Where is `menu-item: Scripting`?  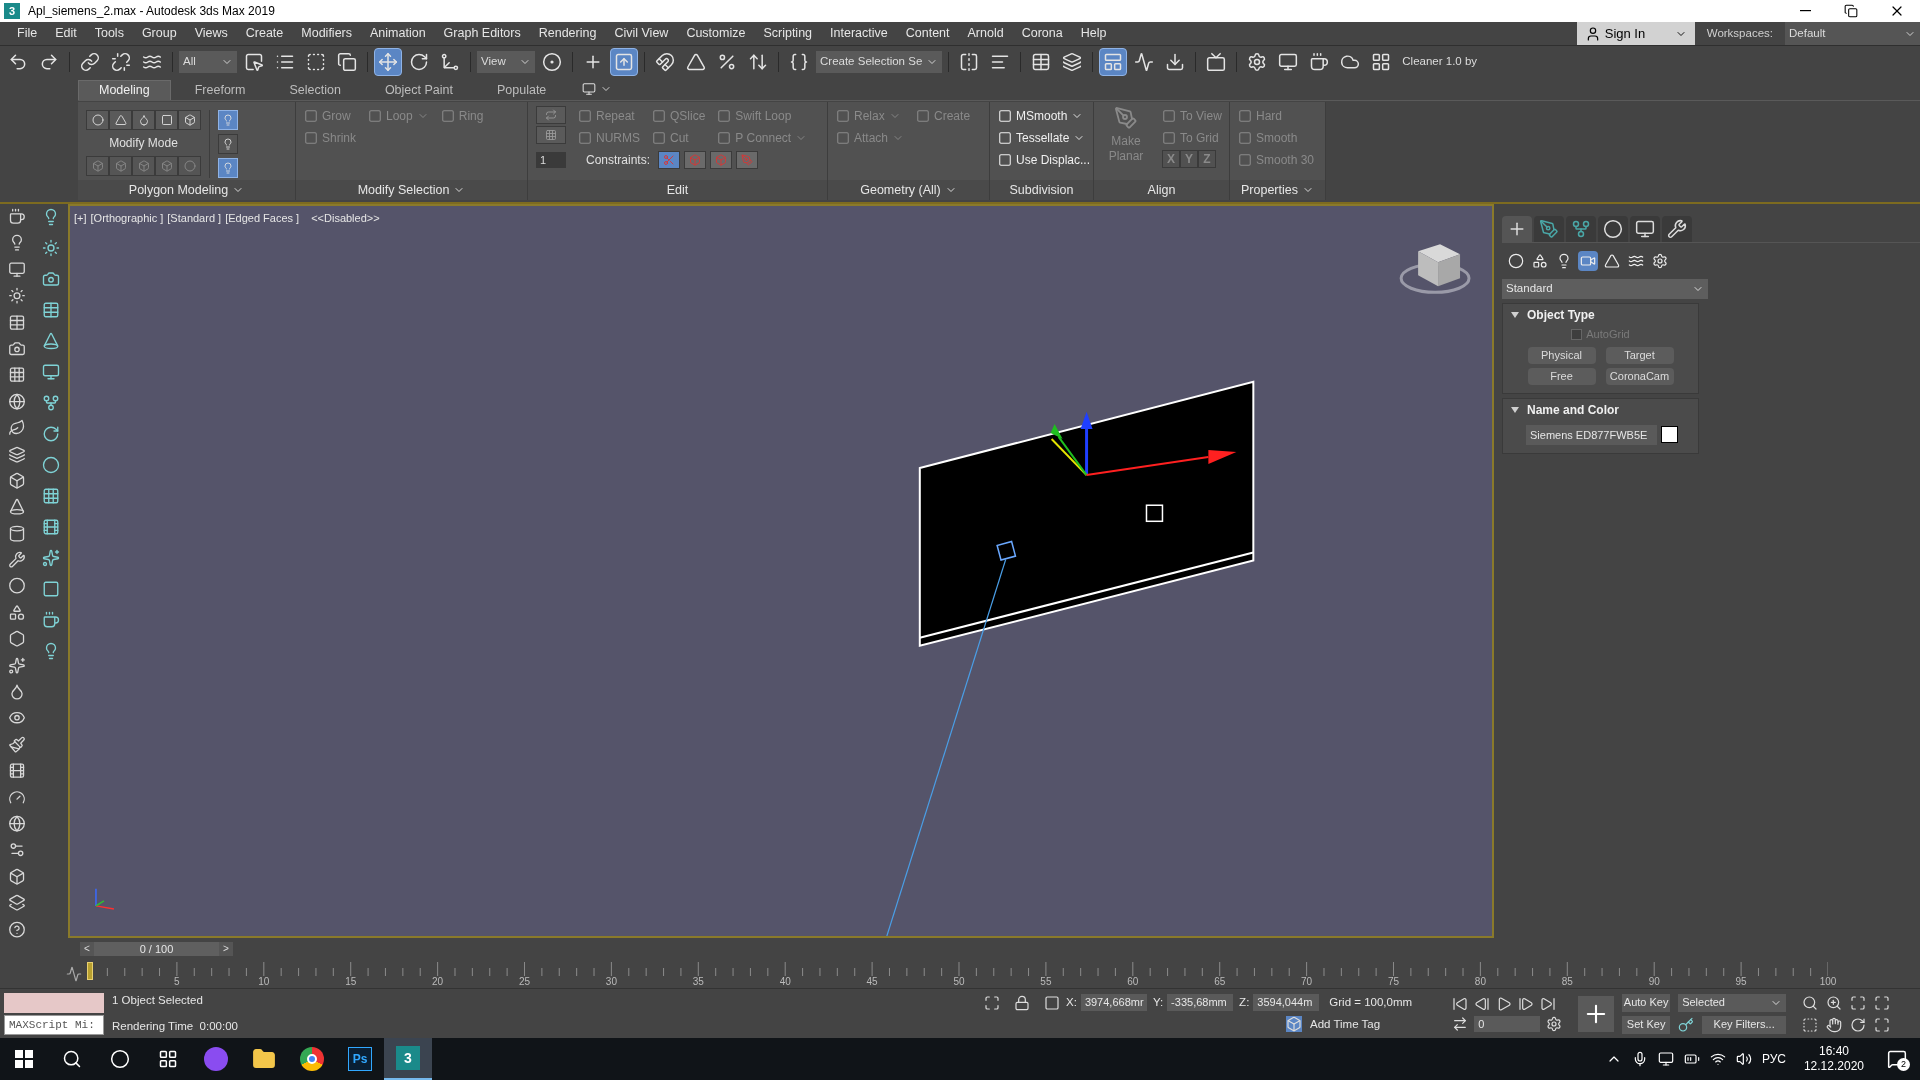 menu-item: Scripting is located at coordinates (788, 33).